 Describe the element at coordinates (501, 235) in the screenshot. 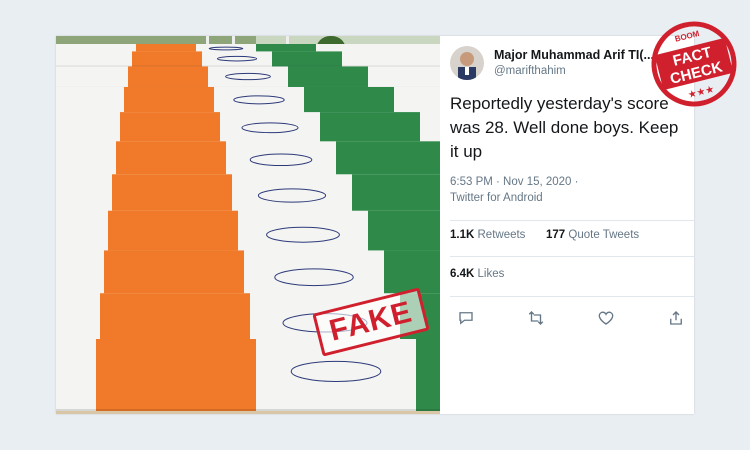

I see `retweets-label: Retweets` at that location.